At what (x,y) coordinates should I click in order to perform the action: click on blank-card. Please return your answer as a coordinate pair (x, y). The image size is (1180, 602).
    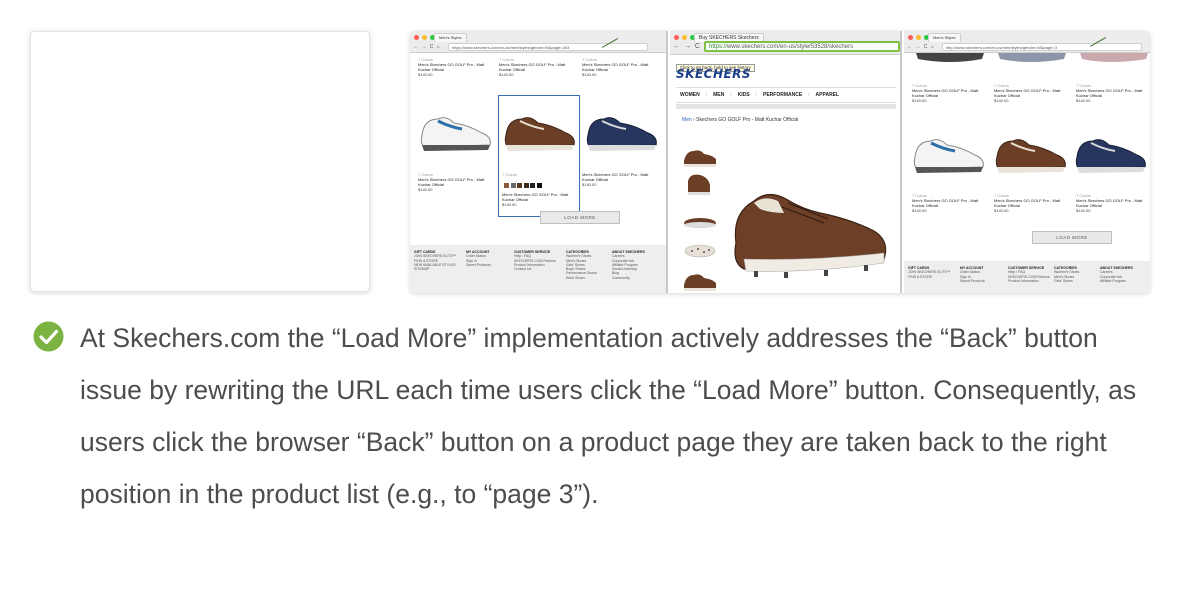
    Looking at the image, I should click on (200, 161).